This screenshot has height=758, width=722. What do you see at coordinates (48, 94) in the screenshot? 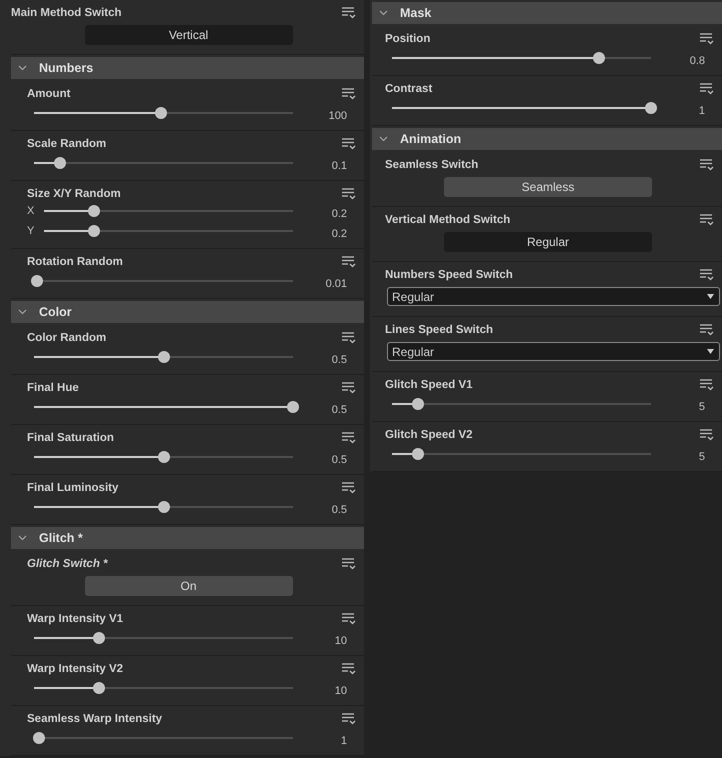
I see `control-label: Amount` at bounding box center [48, 94].